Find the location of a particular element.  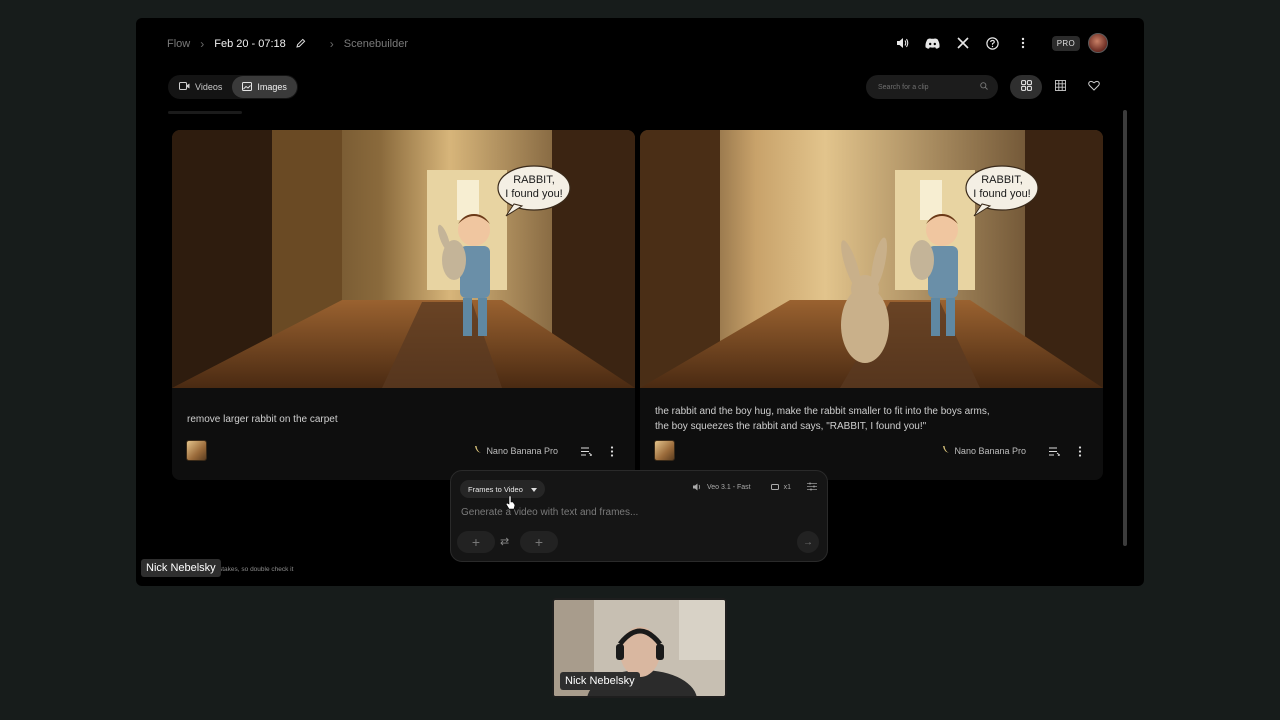

heart-icon is located at coordinates (1094, 87).